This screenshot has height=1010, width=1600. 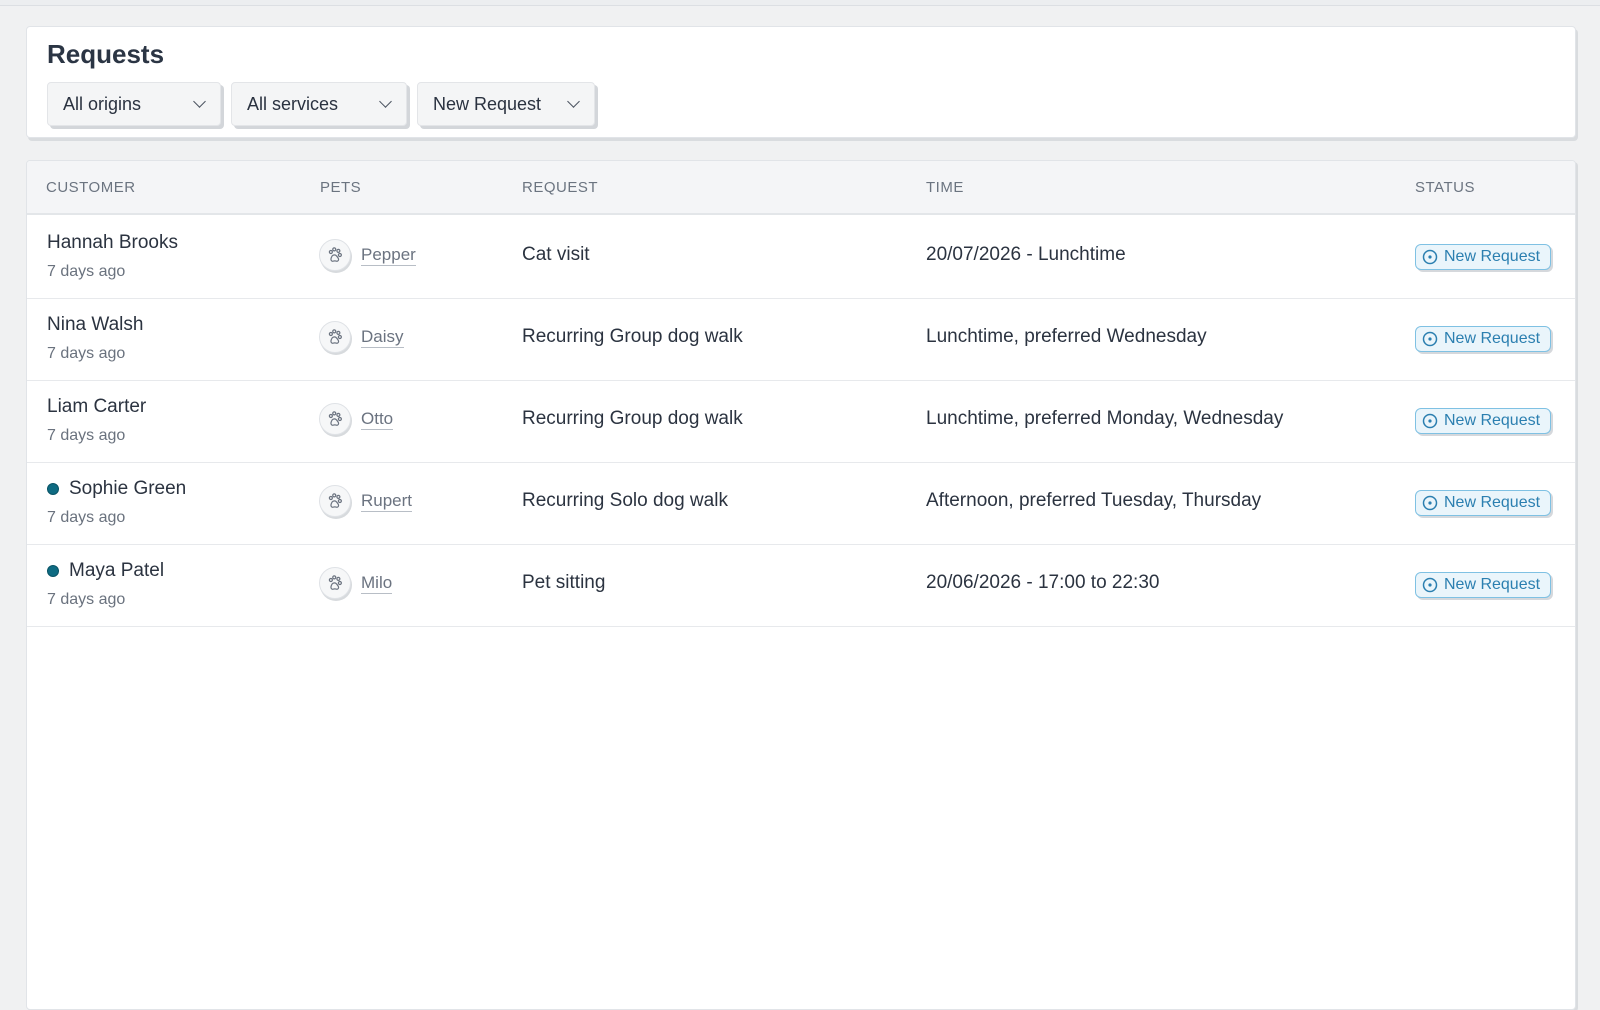 I want to click on request-time: Lunchtime, preferred Wednesday, so click(x=1066, y=336).